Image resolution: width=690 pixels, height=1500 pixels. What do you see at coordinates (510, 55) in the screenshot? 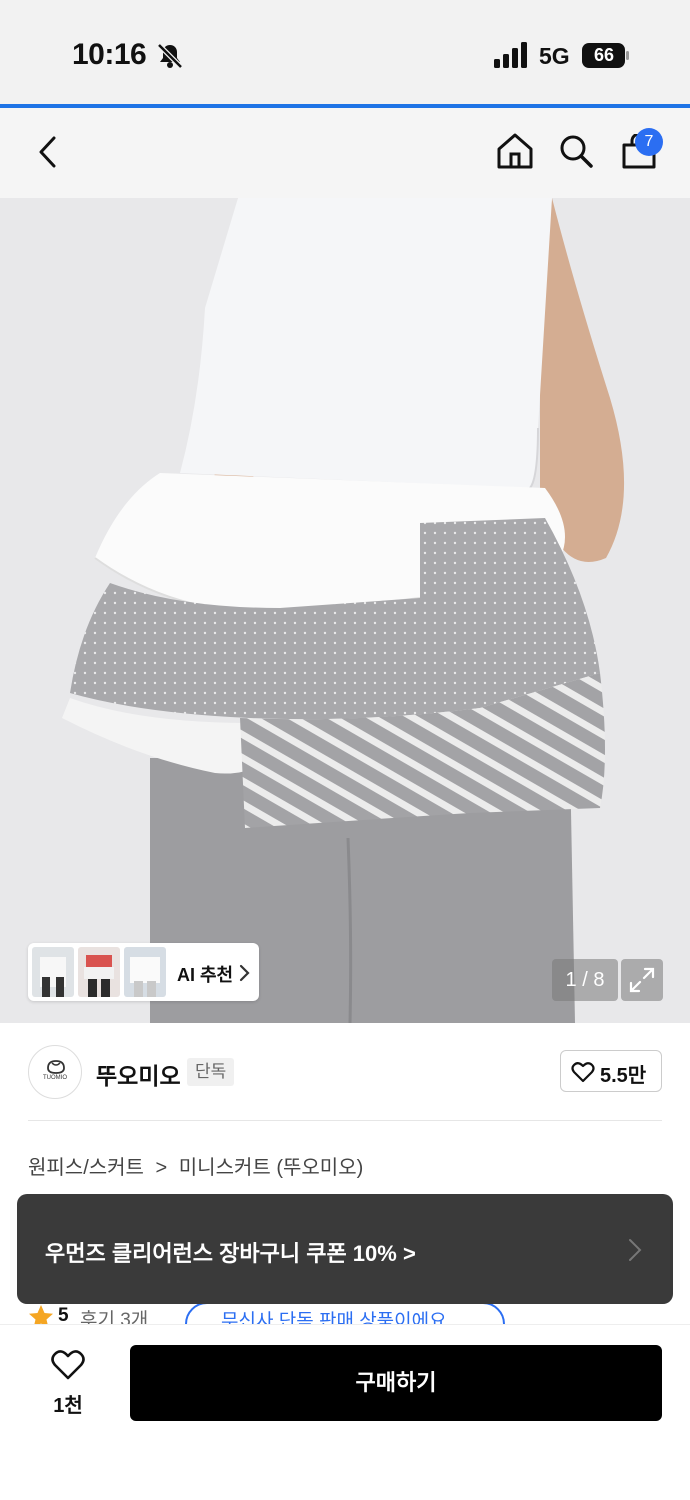
I see `signal-bars-icon` at bounding box center [510, 55].